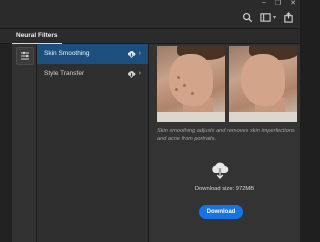 The image size is (320, 242). I want to click on filter-brush-icon, so click(25, 55).